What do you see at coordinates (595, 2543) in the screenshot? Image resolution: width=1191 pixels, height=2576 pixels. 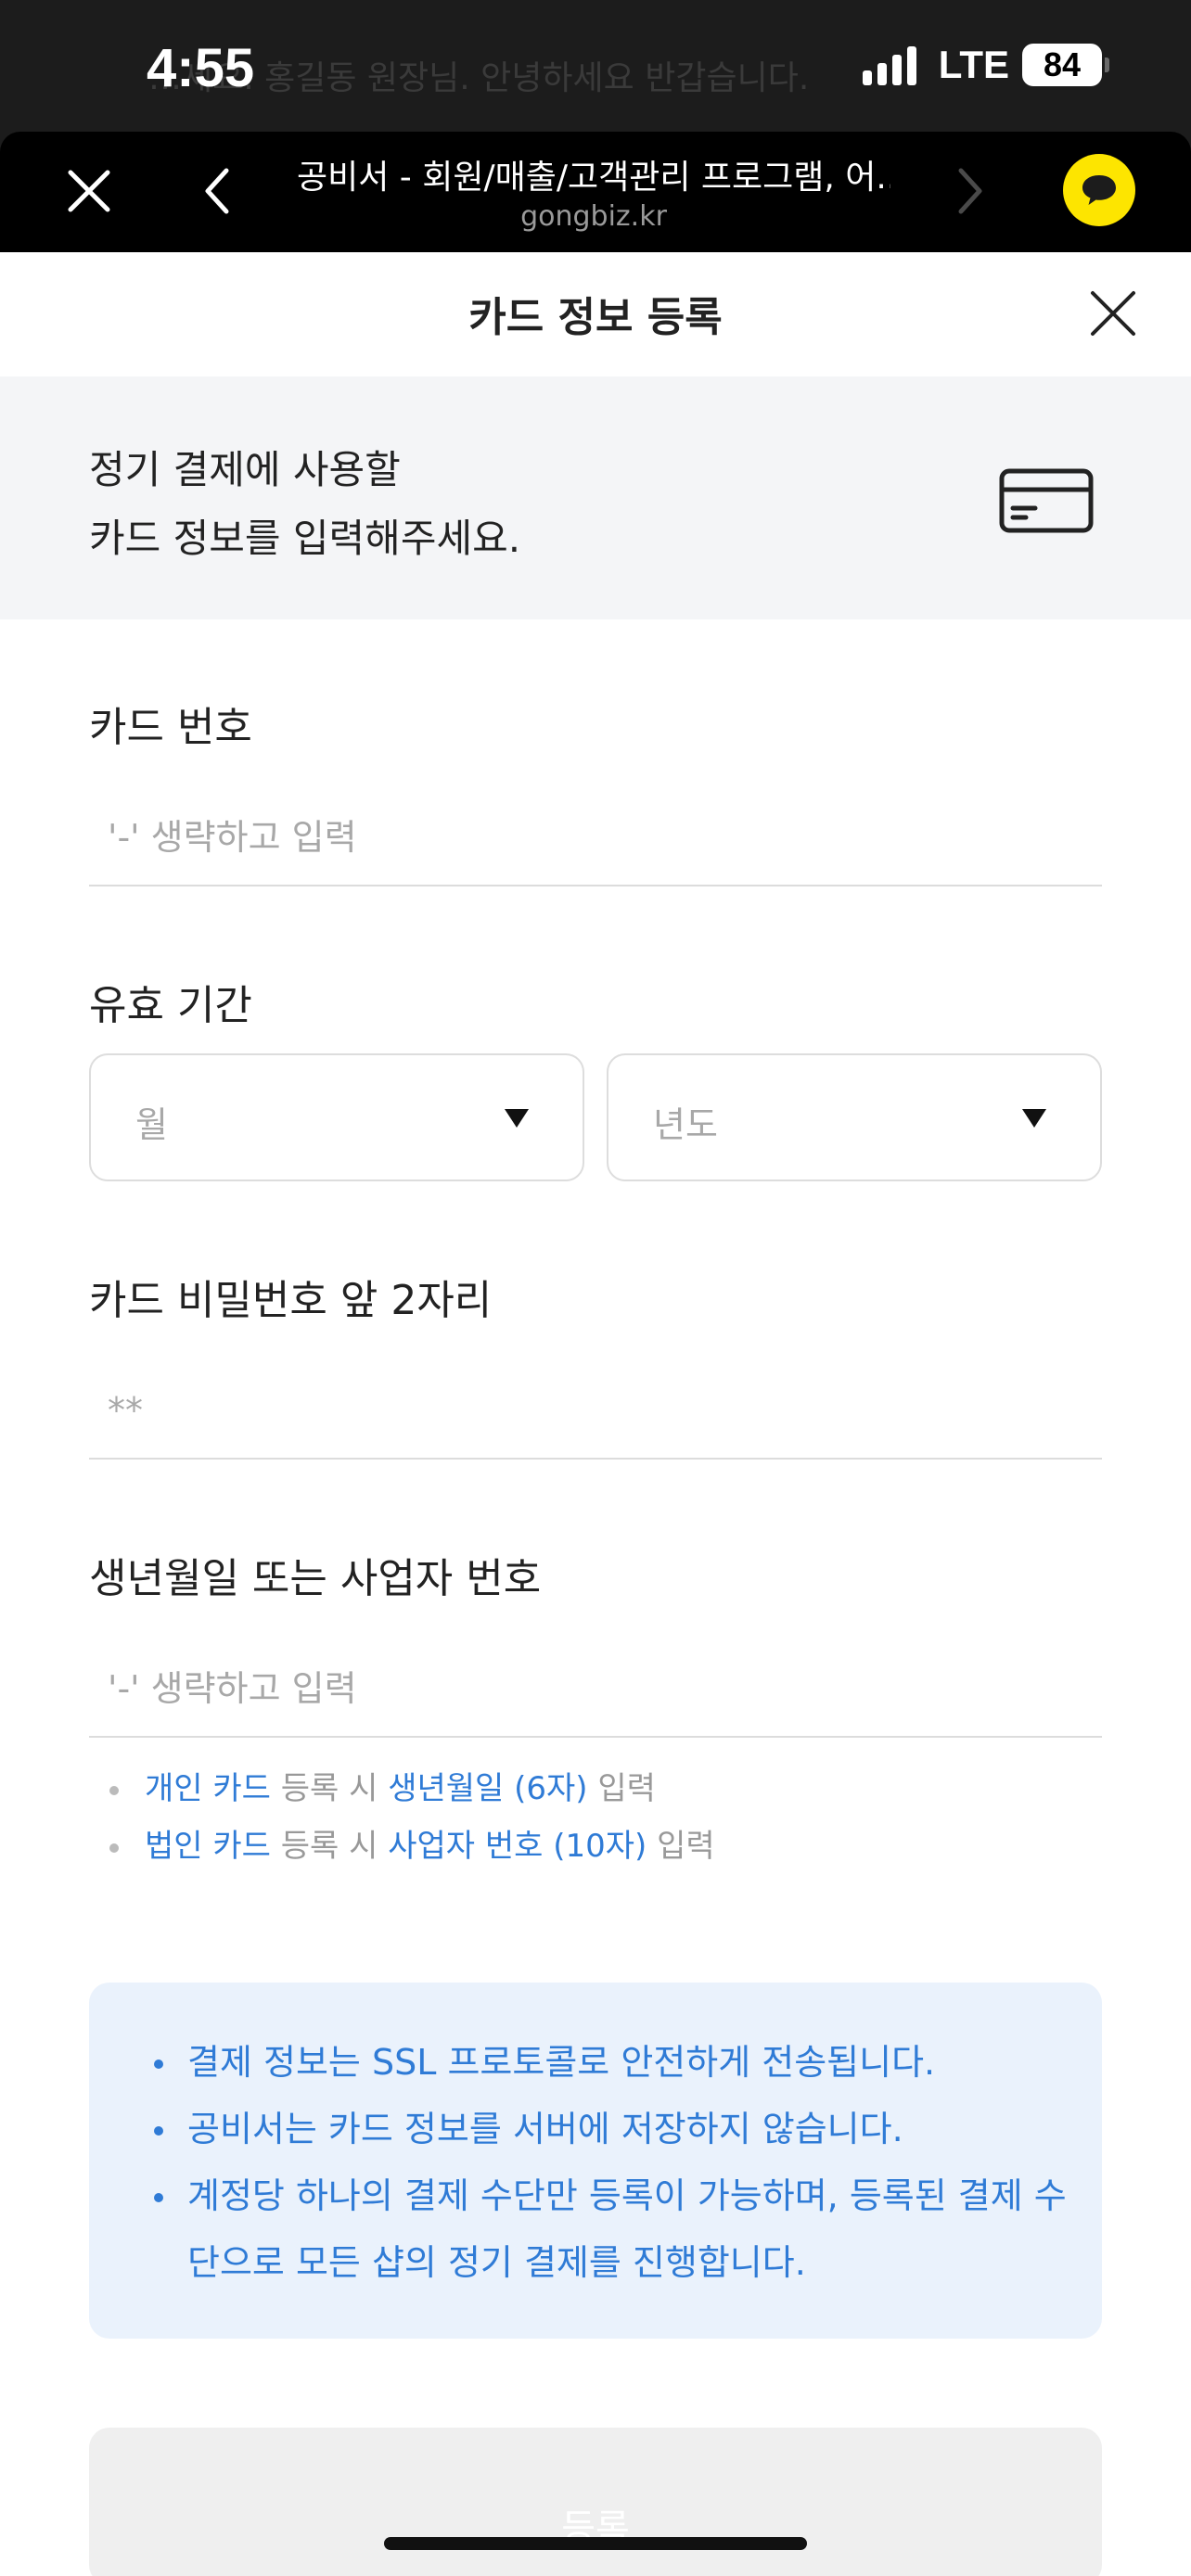 I see `home-indicator` at bounding box center [595, 2543].